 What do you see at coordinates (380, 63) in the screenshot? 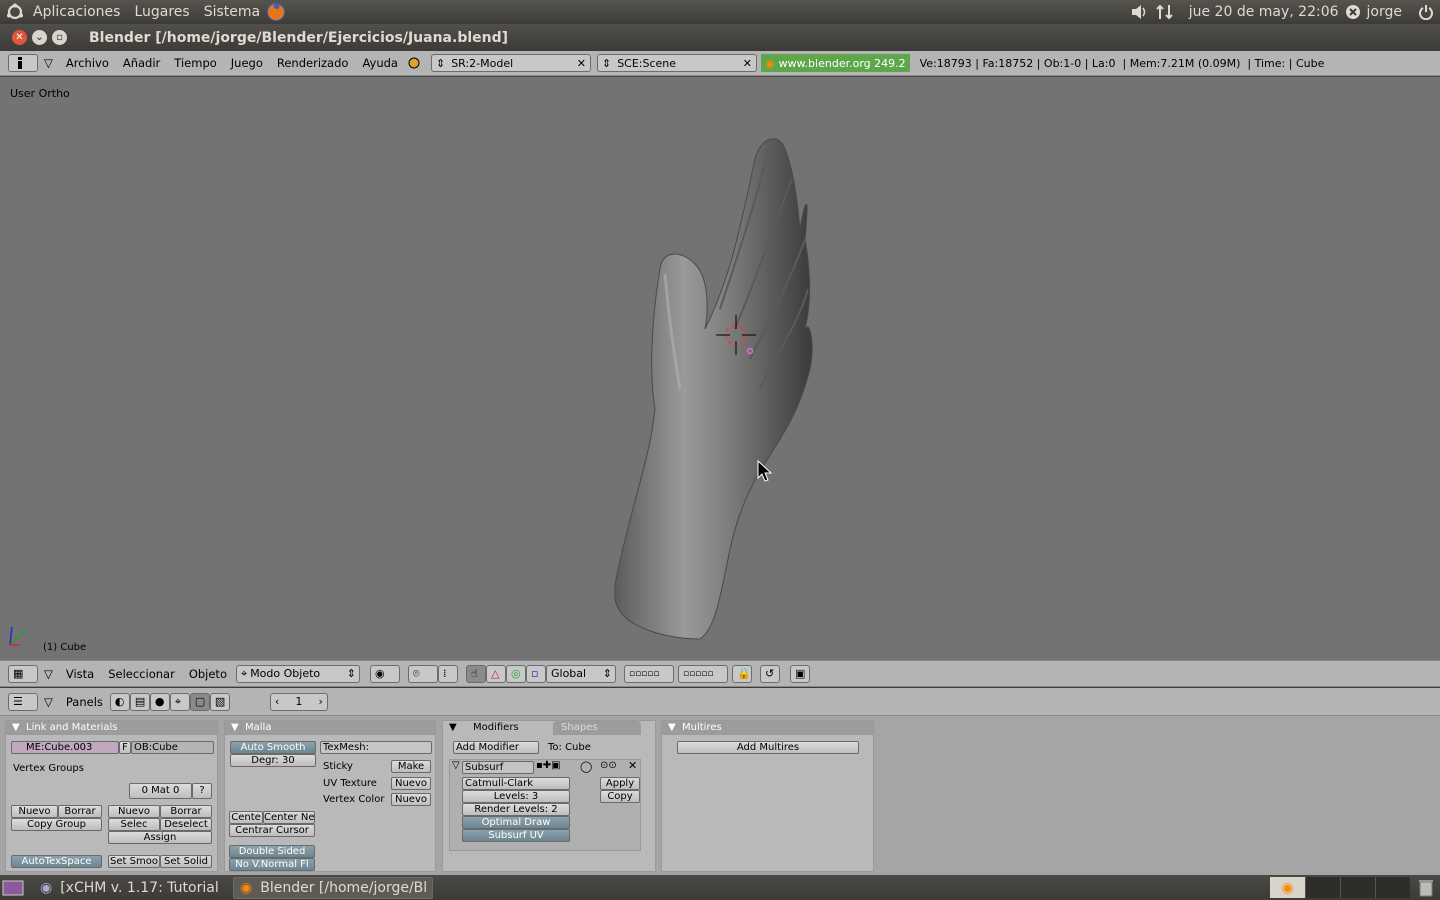
I see `menu-ayuda: Ayuda` at bounding box center [380, 63].